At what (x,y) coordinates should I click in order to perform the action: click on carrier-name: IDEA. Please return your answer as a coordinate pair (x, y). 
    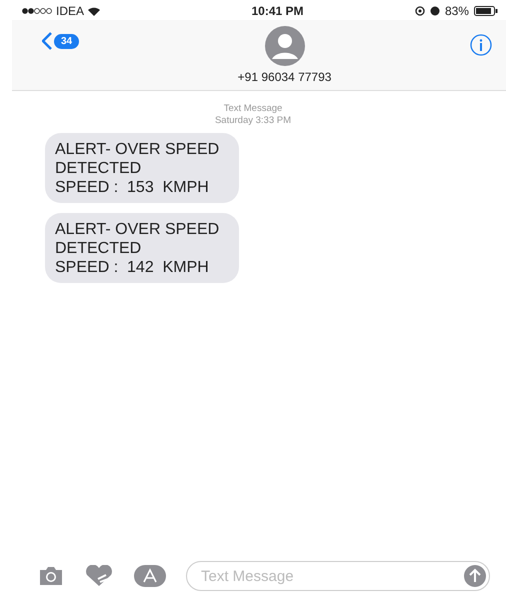
    Looking at the image, I should click on (70, 11).